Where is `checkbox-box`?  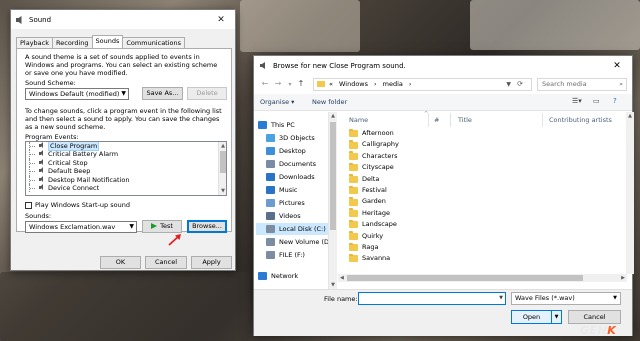 checkbox-box is located at coordinates (28, 205).